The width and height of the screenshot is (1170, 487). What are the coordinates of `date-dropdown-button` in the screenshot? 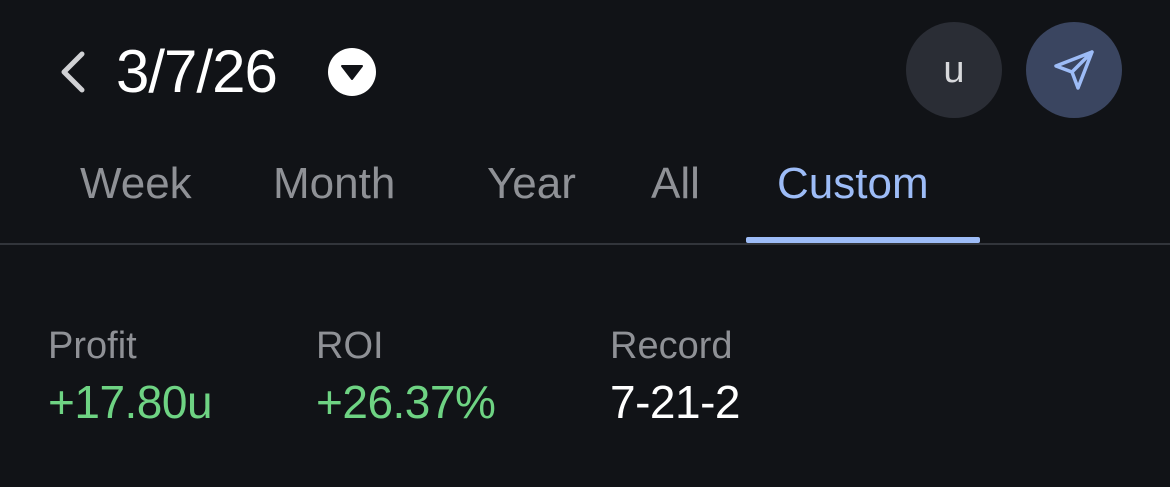 It's located at (352, 72).